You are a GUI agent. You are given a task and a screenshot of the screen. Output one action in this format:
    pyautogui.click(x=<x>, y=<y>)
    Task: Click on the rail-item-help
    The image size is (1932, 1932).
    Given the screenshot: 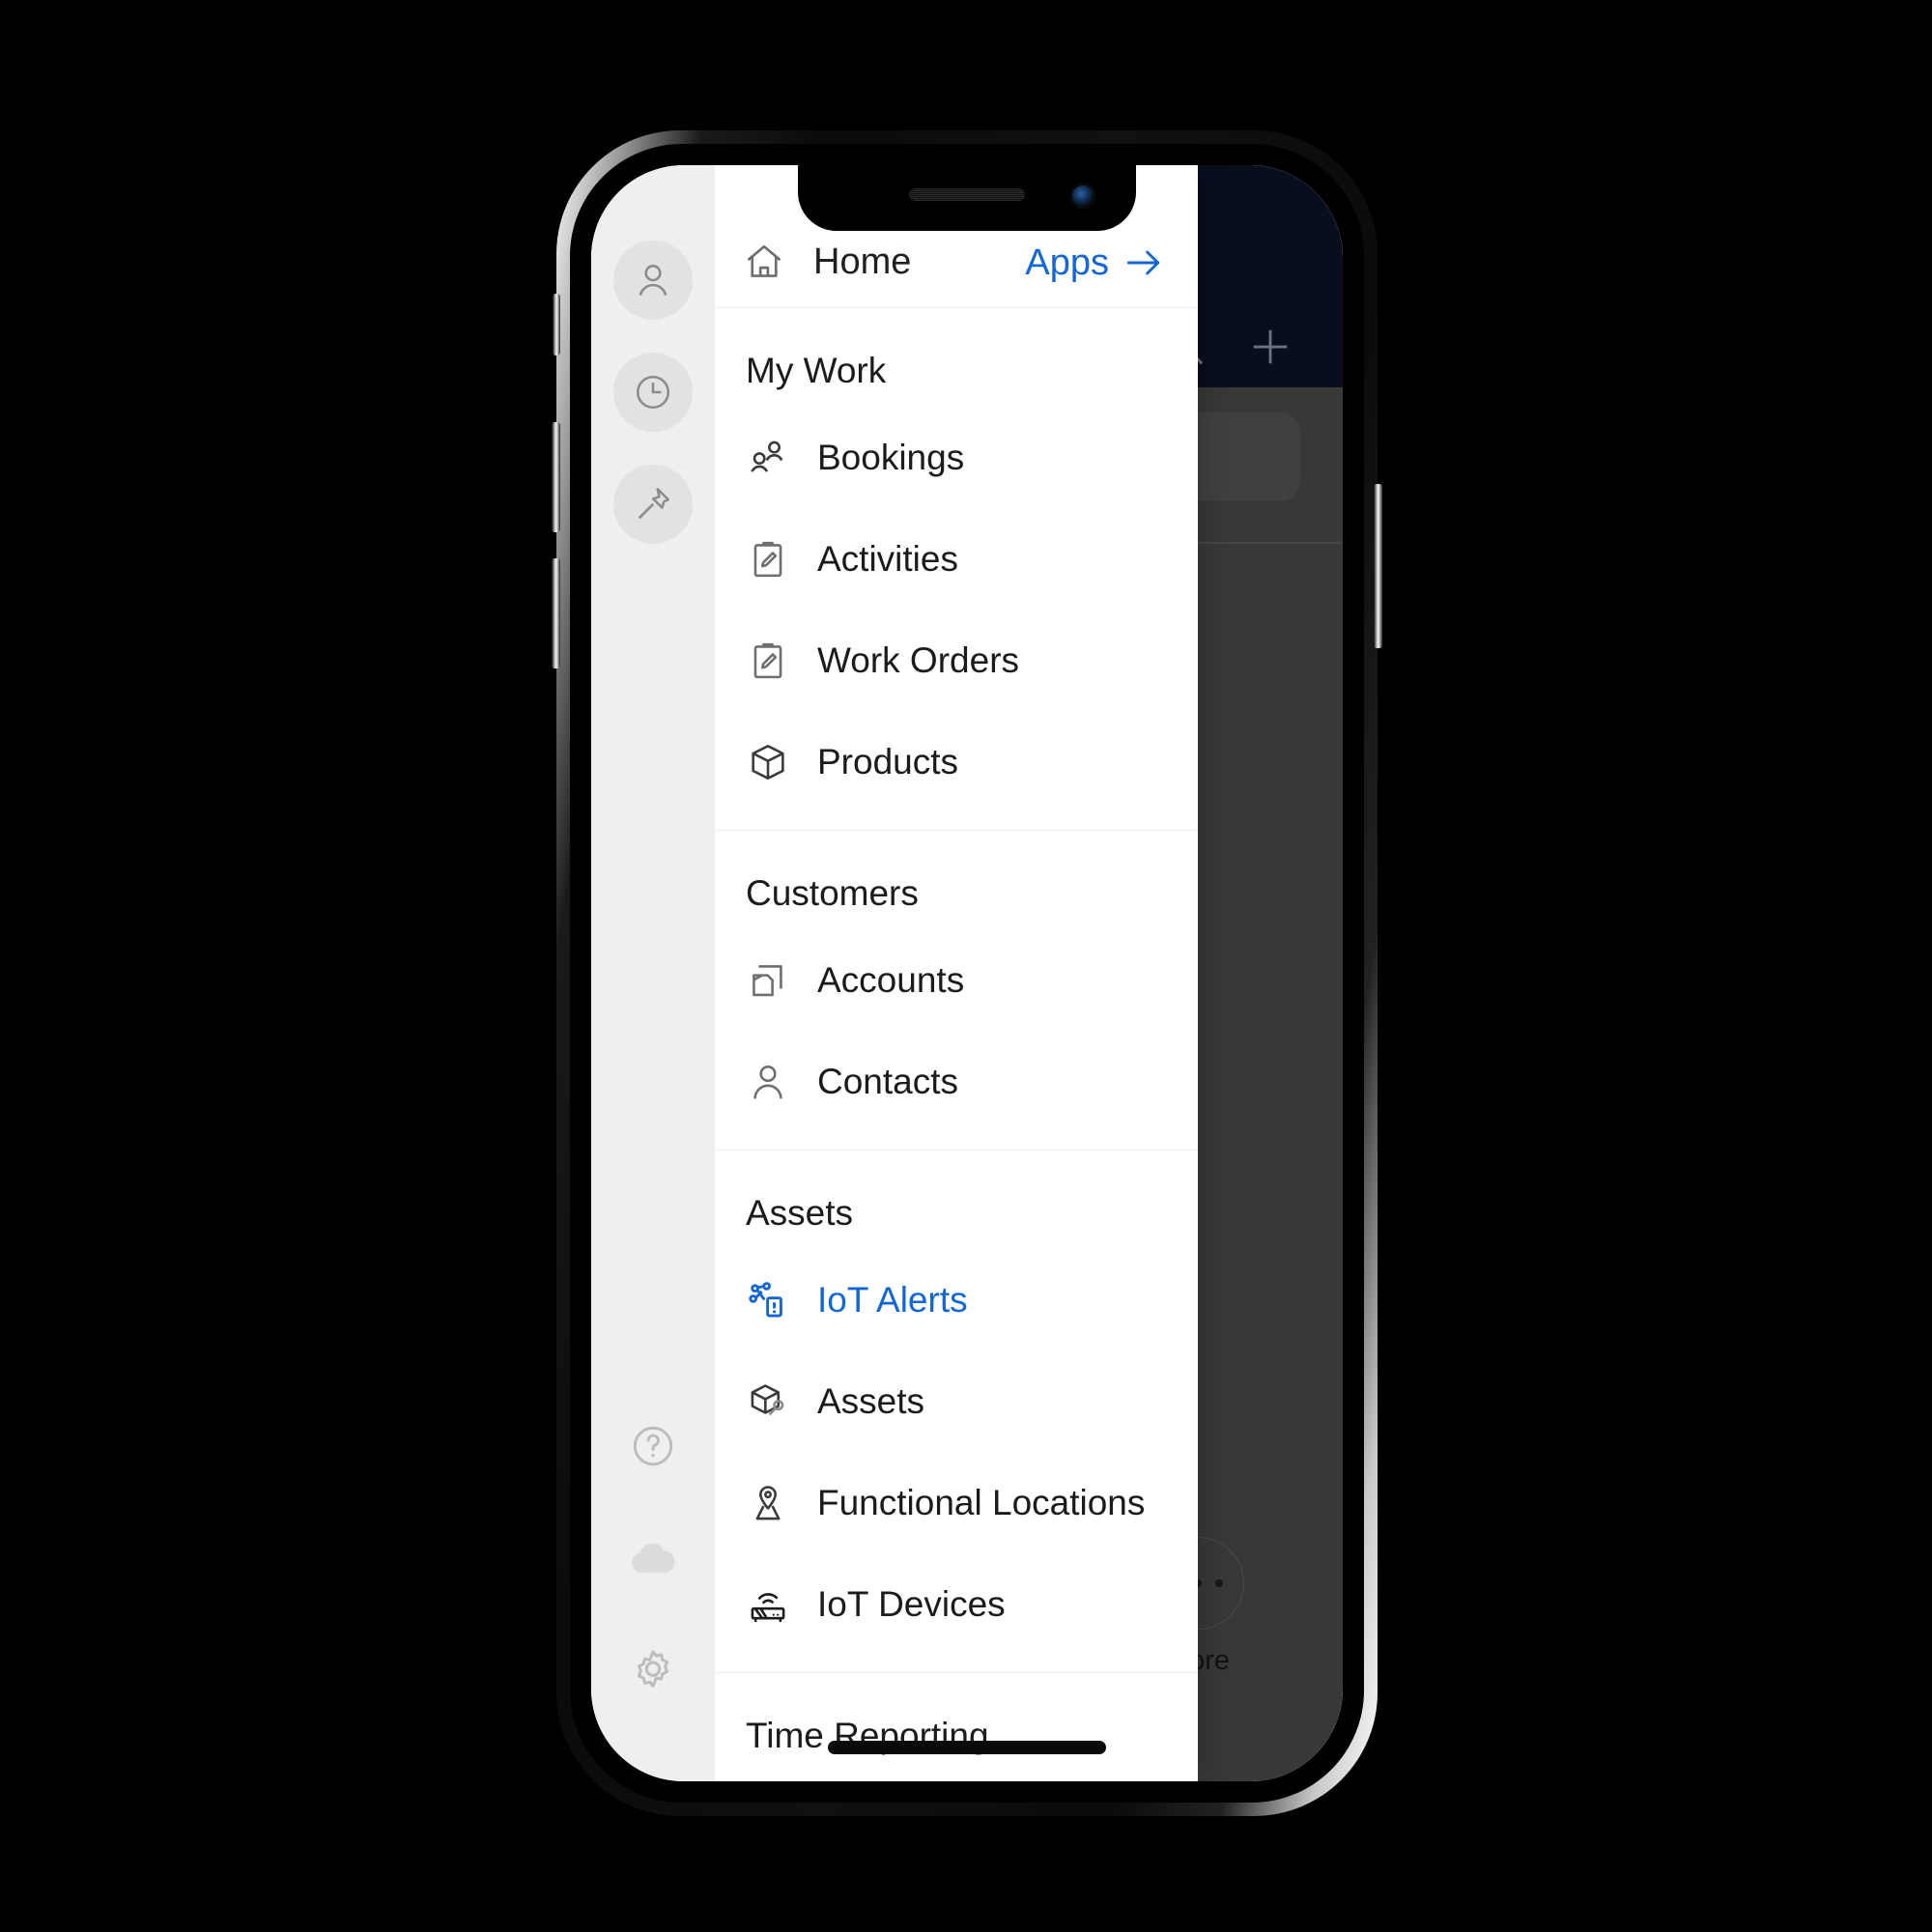 What is the action you would take?
    pyautogui.click(x=653, y=1446)
    